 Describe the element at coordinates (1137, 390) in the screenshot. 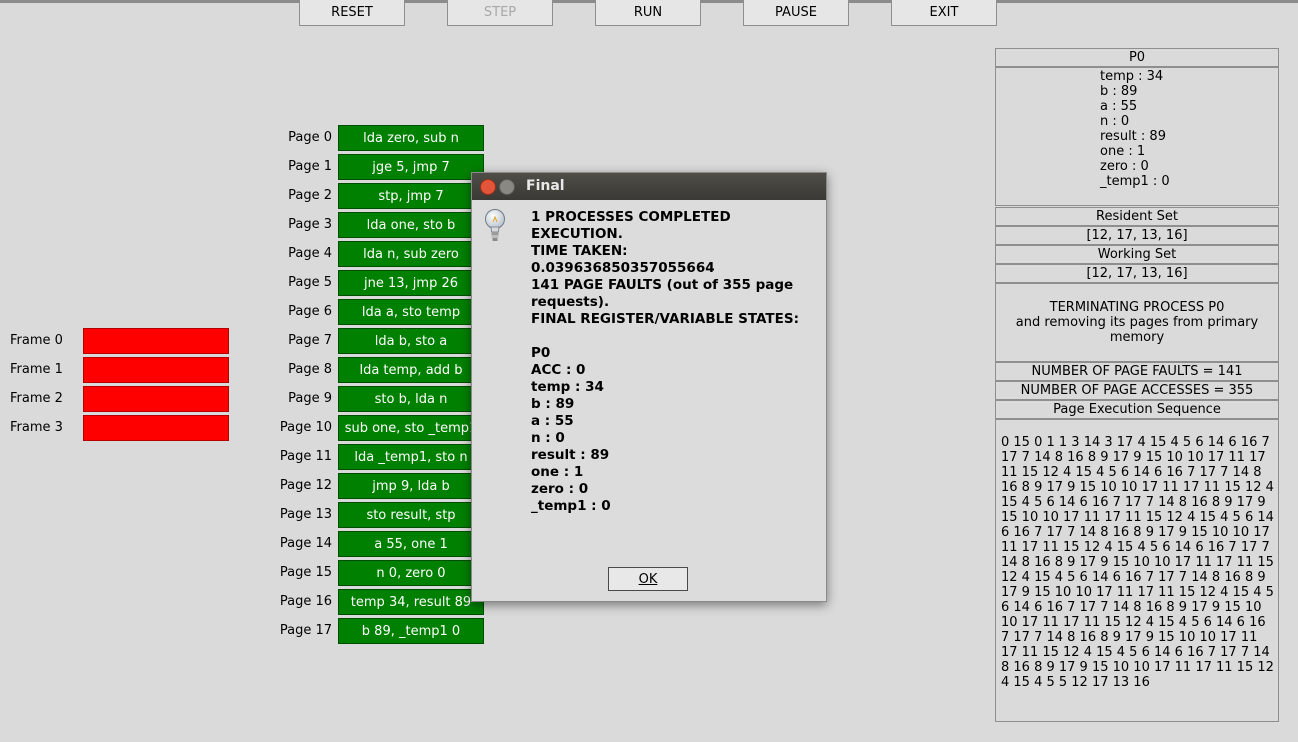

I see `page-accesses-count: NUMBER OF PAGE ACCESSES = 355` at that location.